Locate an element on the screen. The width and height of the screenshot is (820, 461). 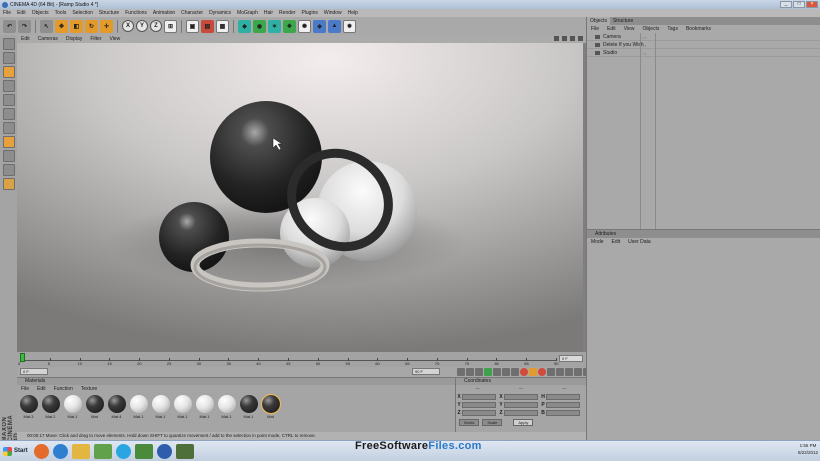
rotation-p-field is located at coordinates (563, 405).